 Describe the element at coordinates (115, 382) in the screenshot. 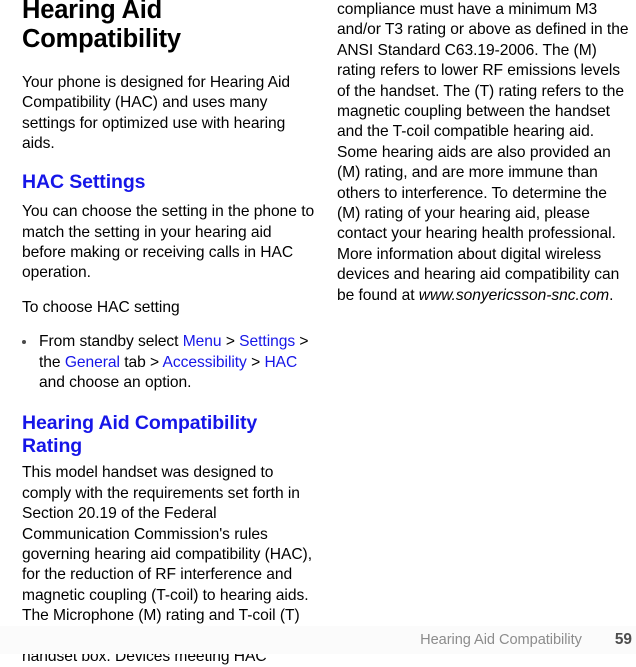

I see `bullet-text-tail: and choose an option.` at that location.